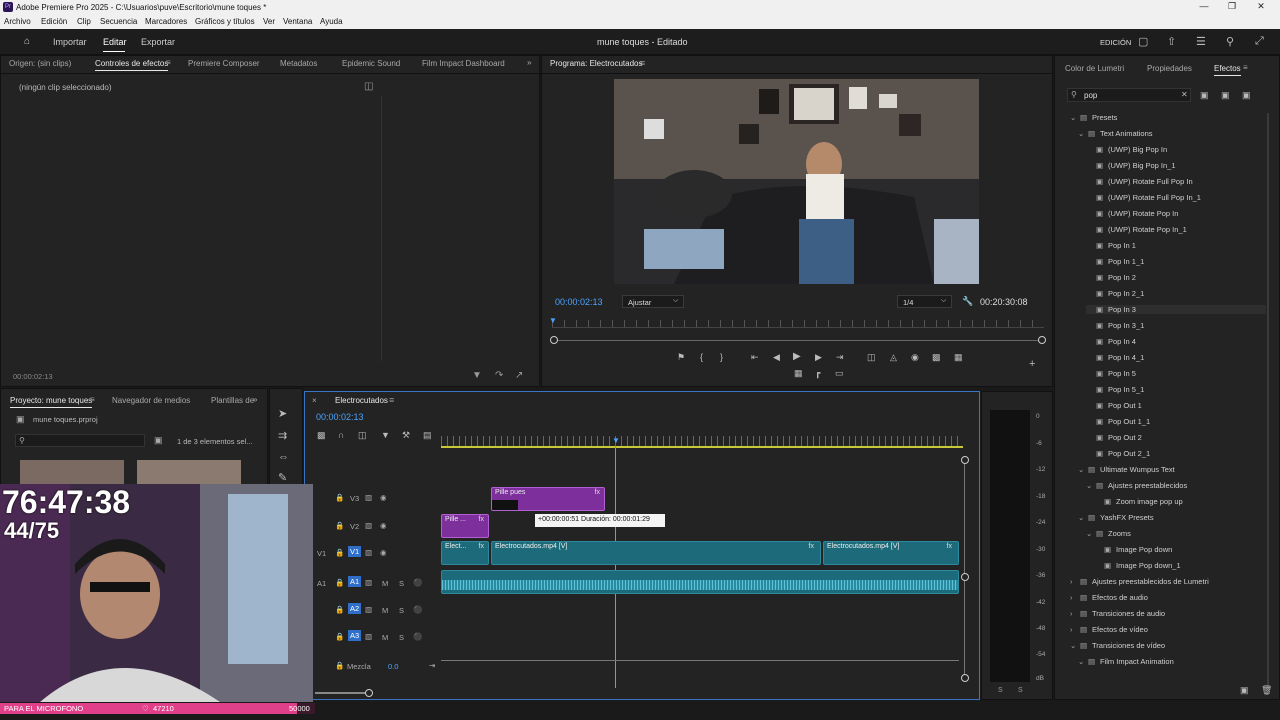  What do you see at coordinates (321, 583) in the screenshot?
I see `track-source-a1: A1` at bounding box center [321, 583].